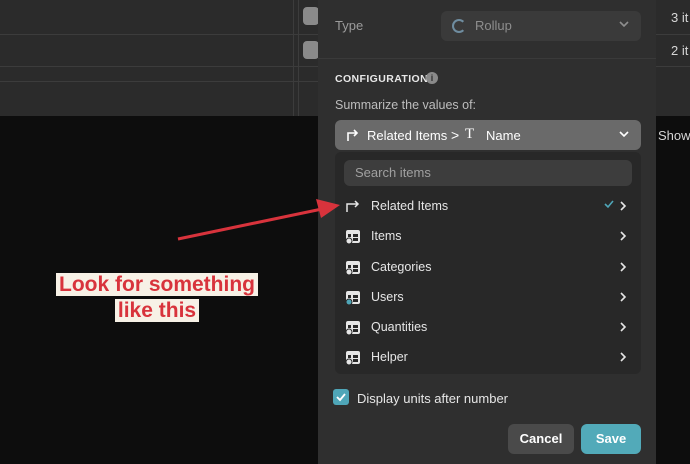  I want to click on annotation-line-2: like this, so click(157, 310).